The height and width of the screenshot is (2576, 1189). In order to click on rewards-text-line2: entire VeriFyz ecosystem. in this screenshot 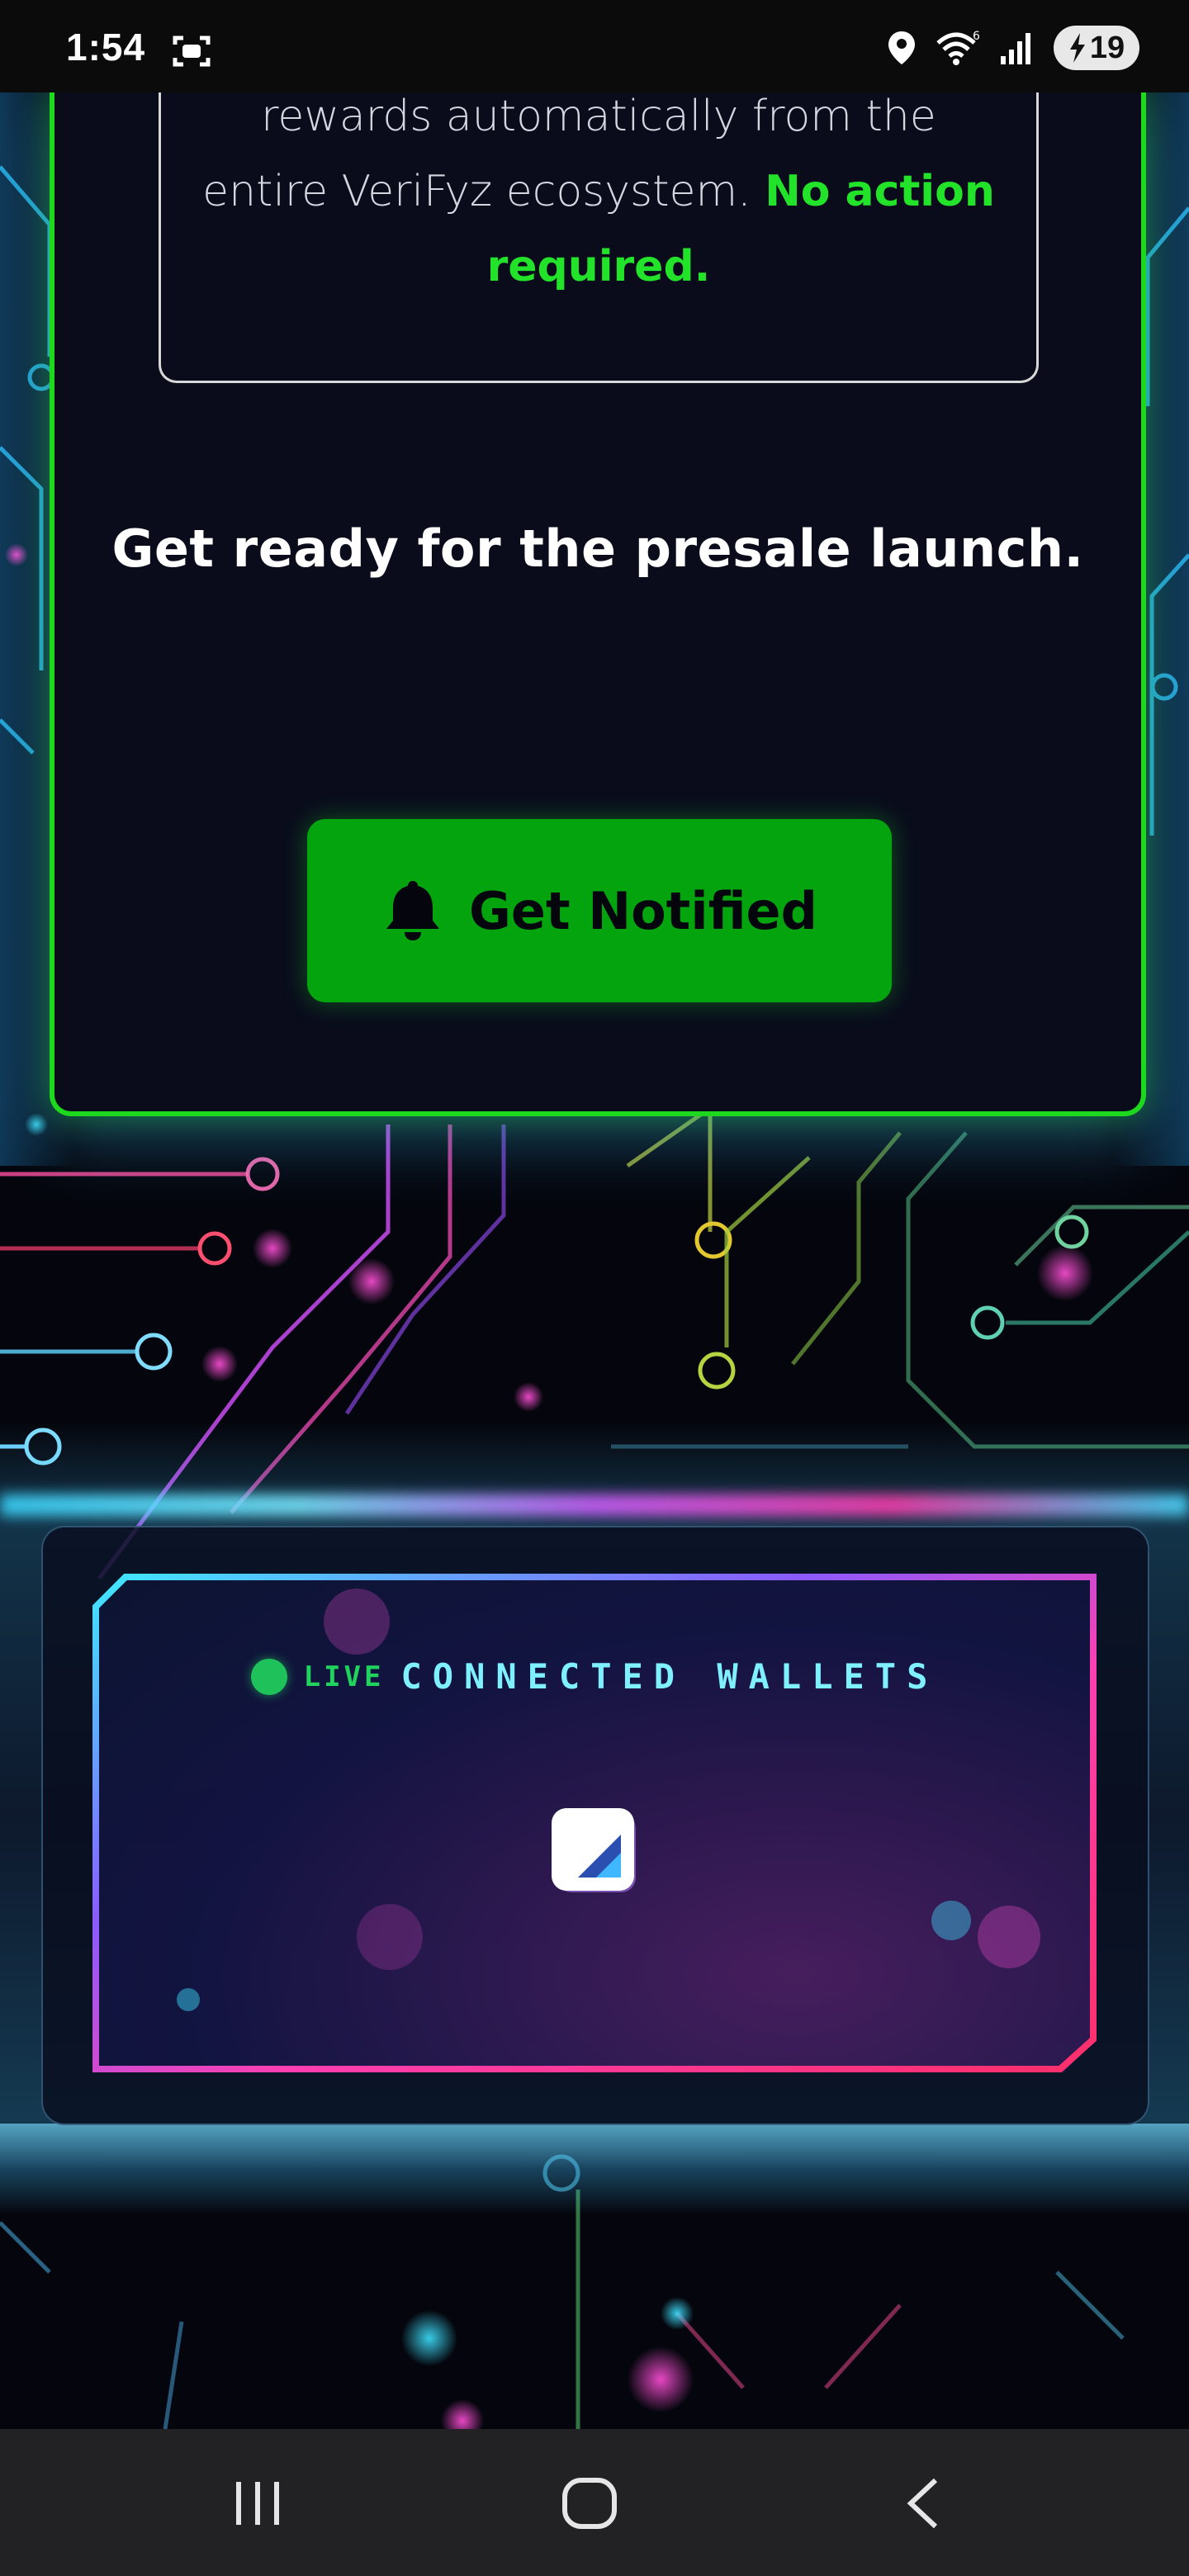, I will do `click(483, 191)`.